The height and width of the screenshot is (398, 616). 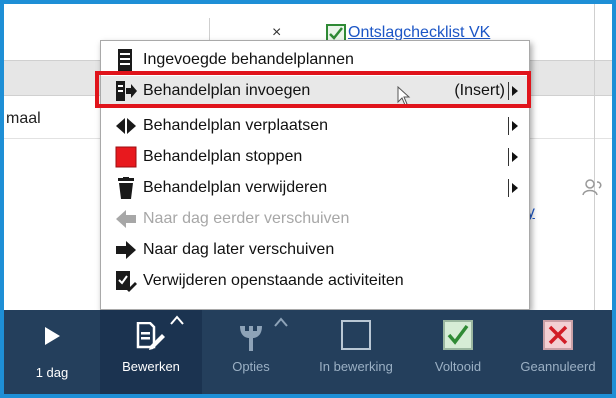 I want to click on cancelled-button: Geannuleerd, so click(x=558, y=352).